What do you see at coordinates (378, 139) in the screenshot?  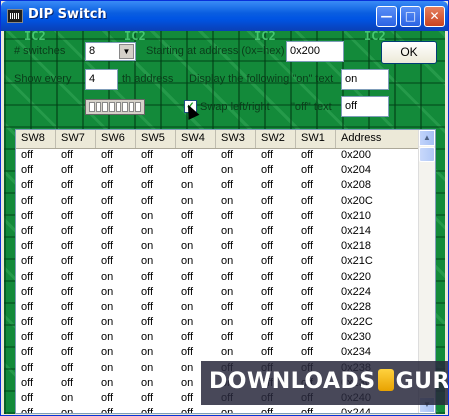 I see `column-header: Address` at bounding box center [378, 139].